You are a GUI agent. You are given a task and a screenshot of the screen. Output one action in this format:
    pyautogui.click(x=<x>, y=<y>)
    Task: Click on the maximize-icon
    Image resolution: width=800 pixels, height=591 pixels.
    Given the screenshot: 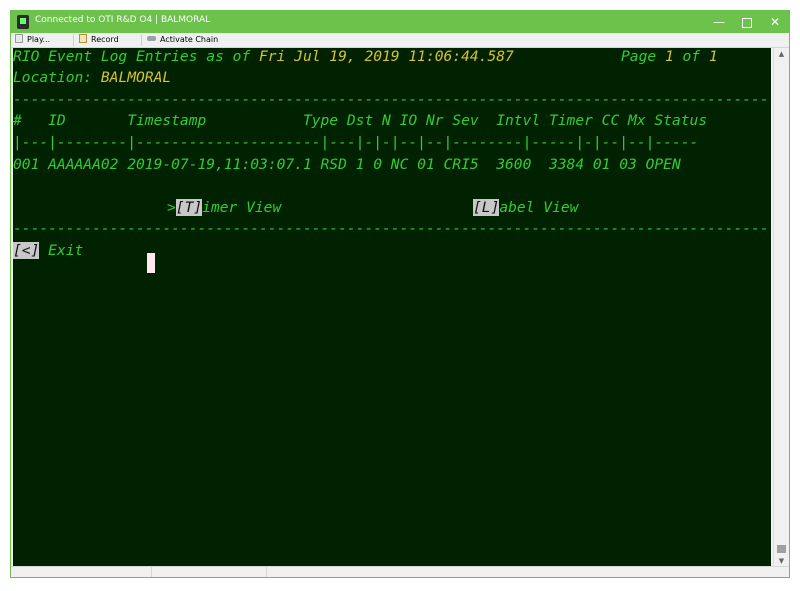 What is the action you would take?
    pyautogui.click(x=747, y=22)
    